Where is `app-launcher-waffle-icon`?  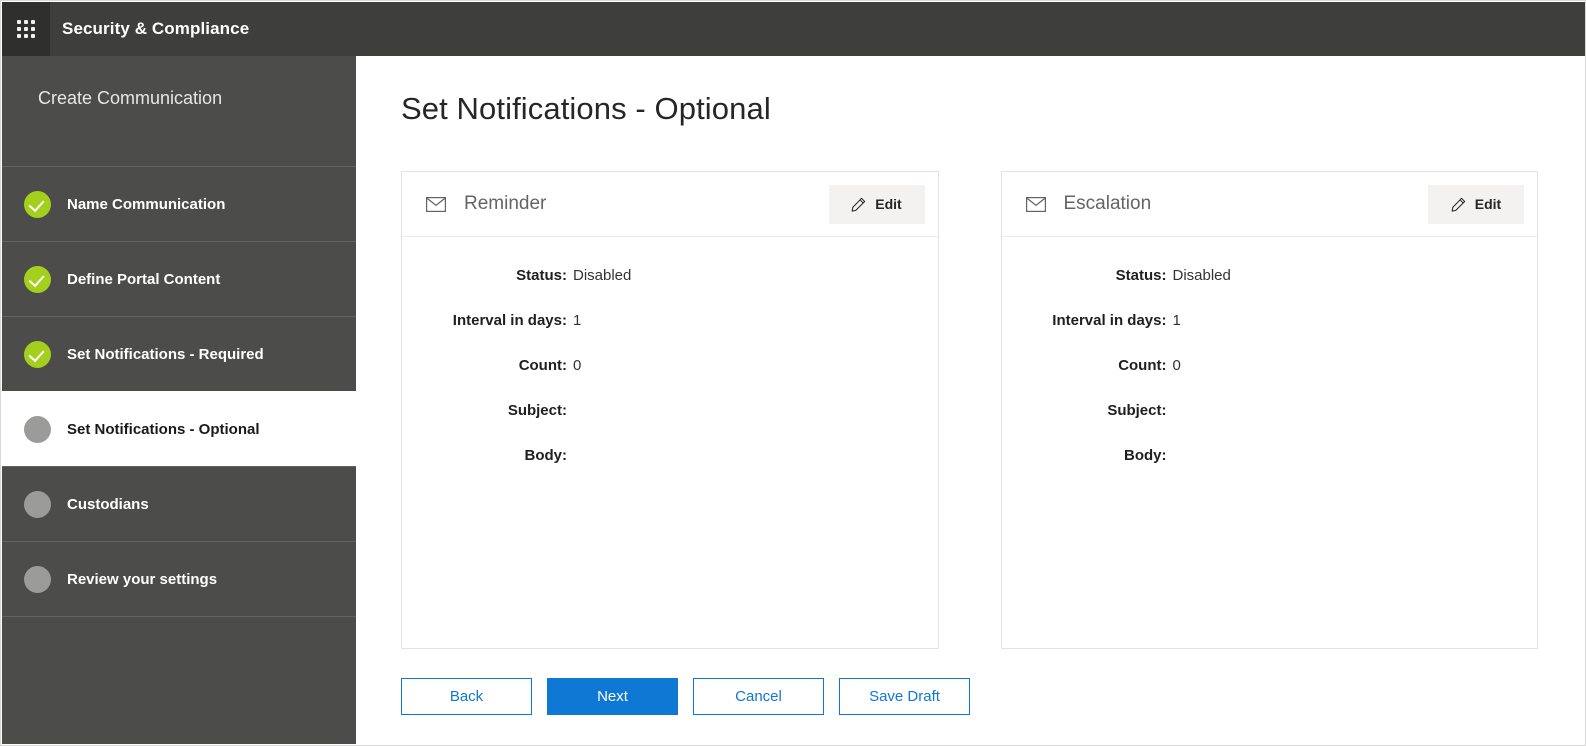
app-launcher-waffle-icon is located at coordinates (26, 29).